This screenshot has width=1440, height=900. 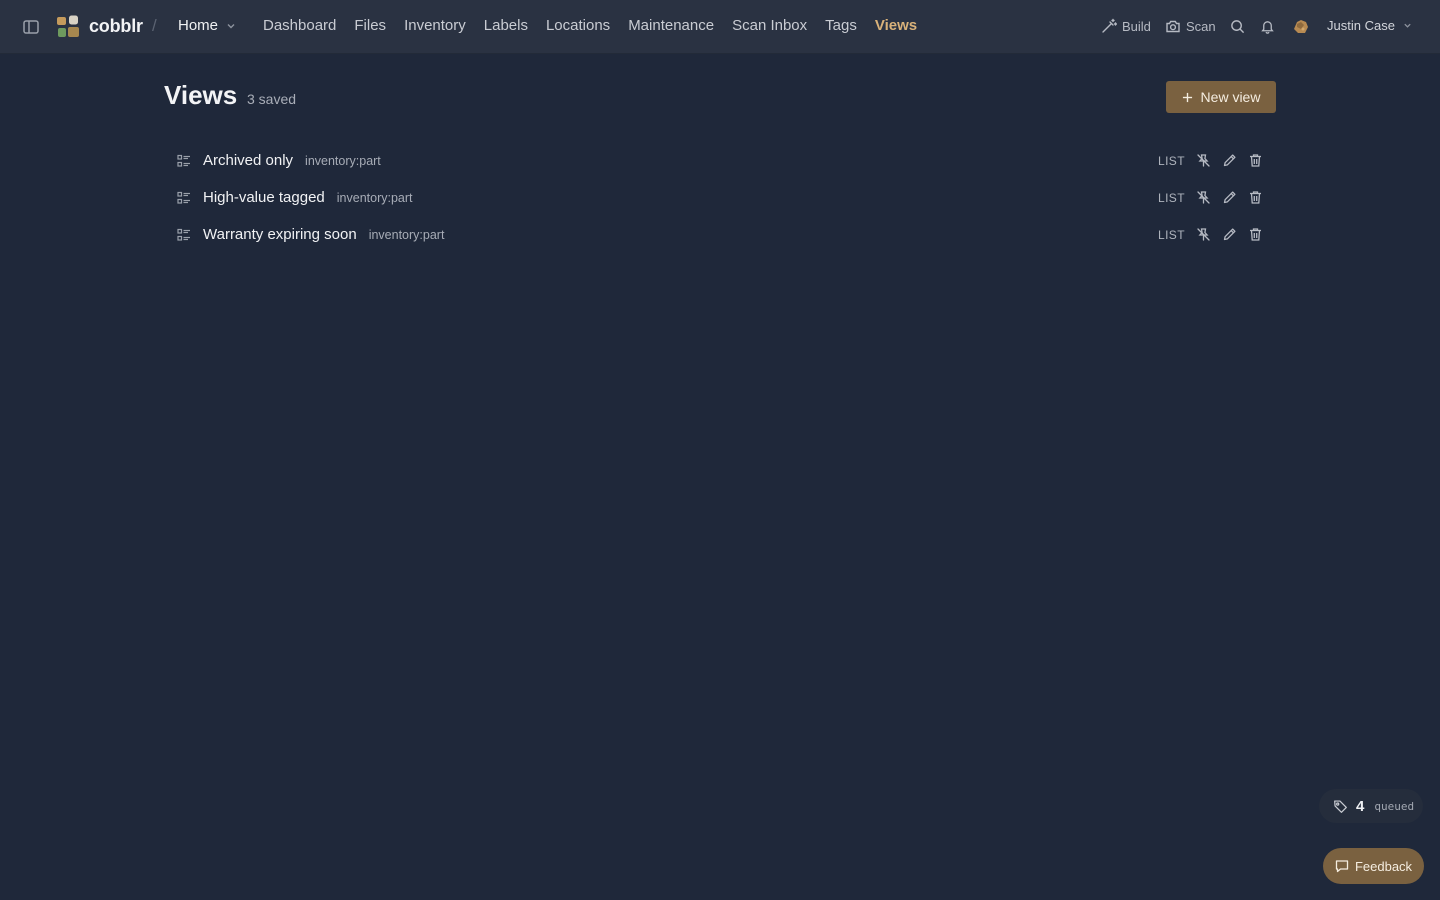 I want to click on bell-icon, so click(x=1267, y=26).